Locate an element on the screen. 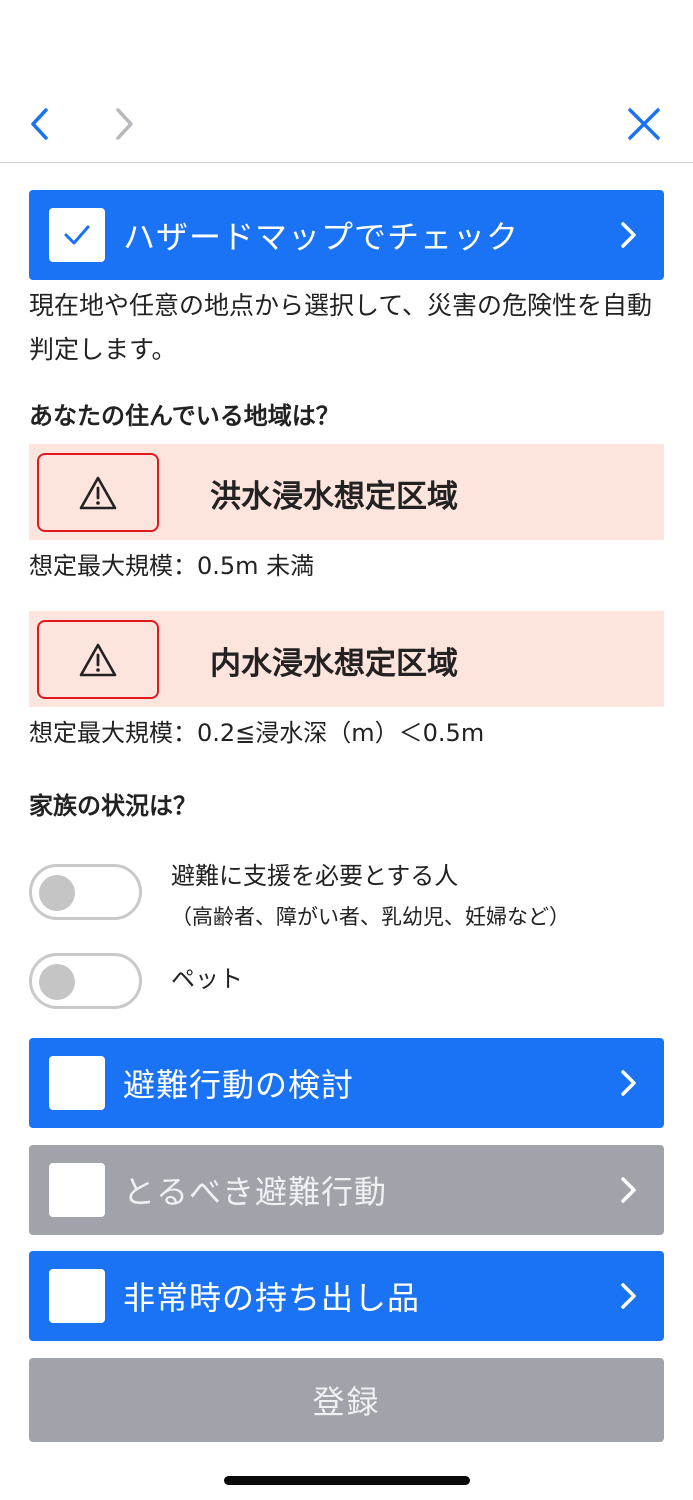  register-button: 登録 is located at coordinates (346, 1400).